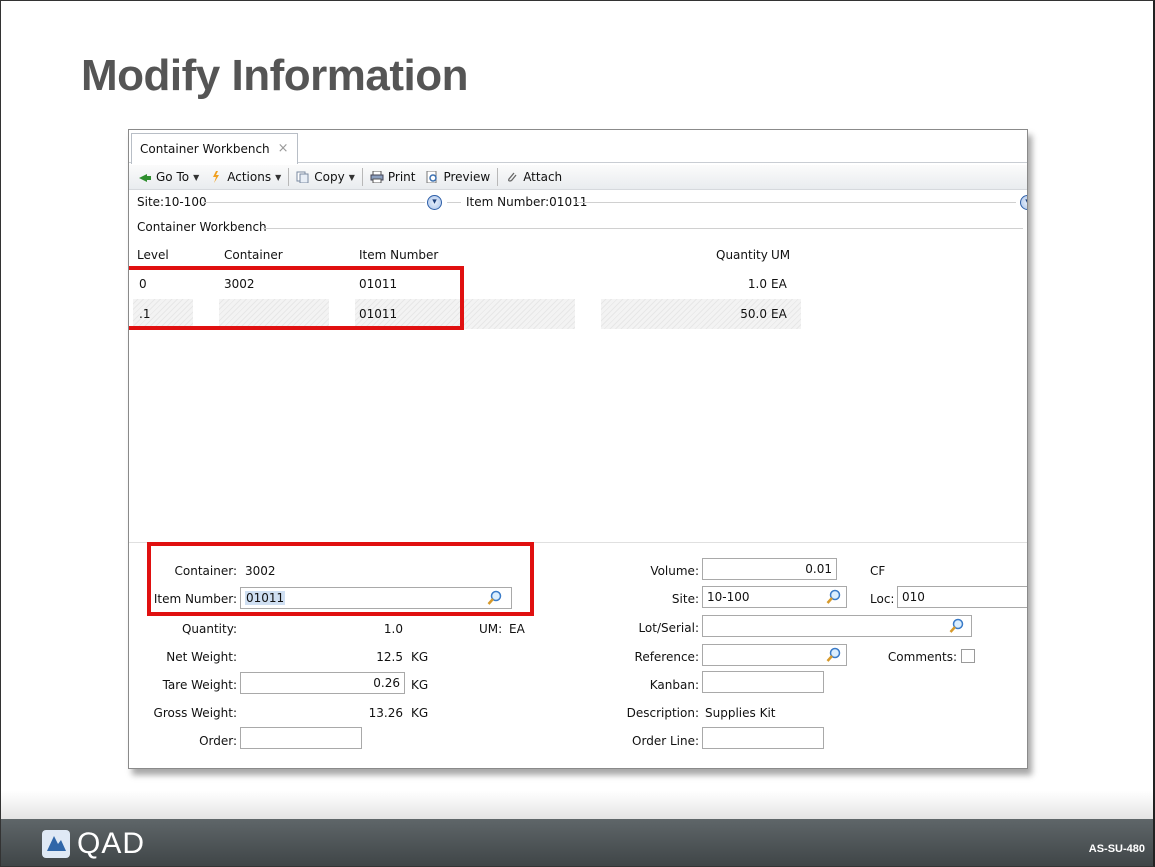 This screenshot has height=867, width=1155. I want to click on slide-title: Modify Information, so click(274, 75).